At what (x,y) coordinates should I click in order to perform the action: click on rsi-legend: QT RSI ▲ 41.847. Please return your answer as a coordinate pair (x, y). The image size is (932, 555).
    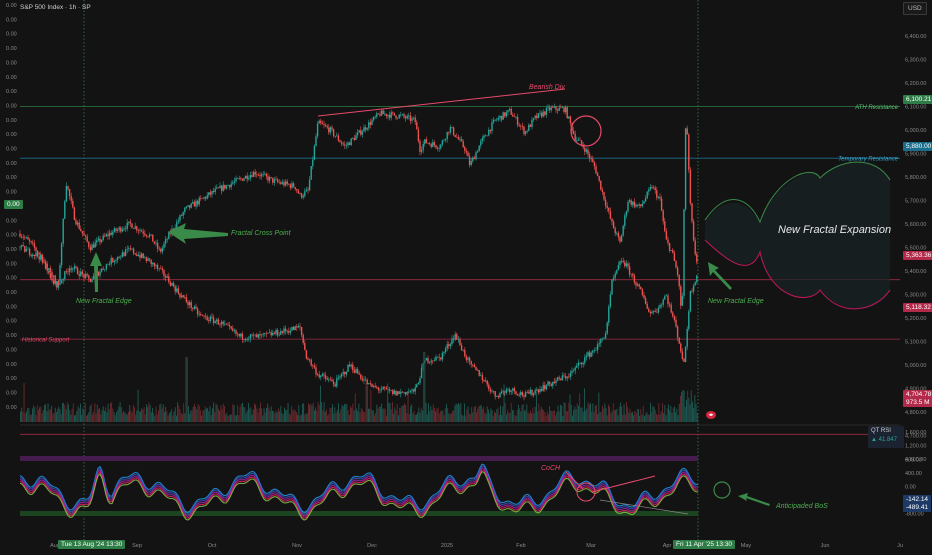
    Looking at the image, I should click on (886, 437).